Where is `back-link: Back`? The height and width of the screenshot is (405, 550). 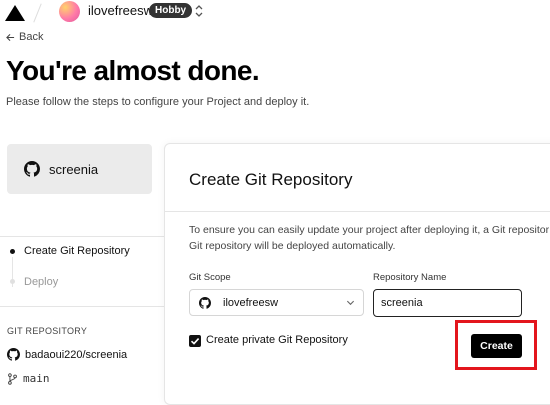
back-link: Back is located at coordinates (24, 37).